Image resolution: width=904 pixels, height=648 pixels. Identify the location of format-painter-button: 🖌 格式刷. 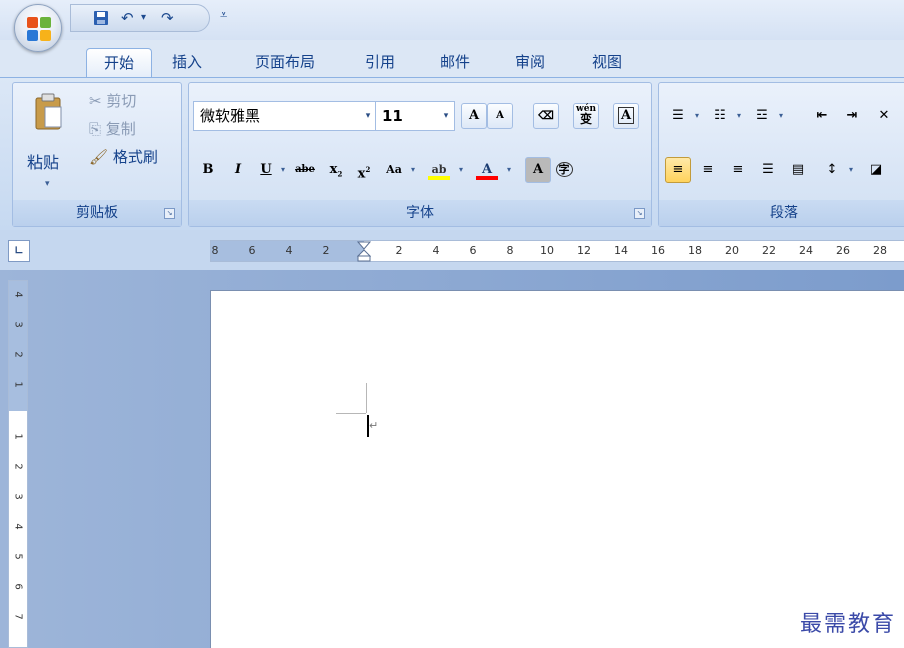
(123, 157).